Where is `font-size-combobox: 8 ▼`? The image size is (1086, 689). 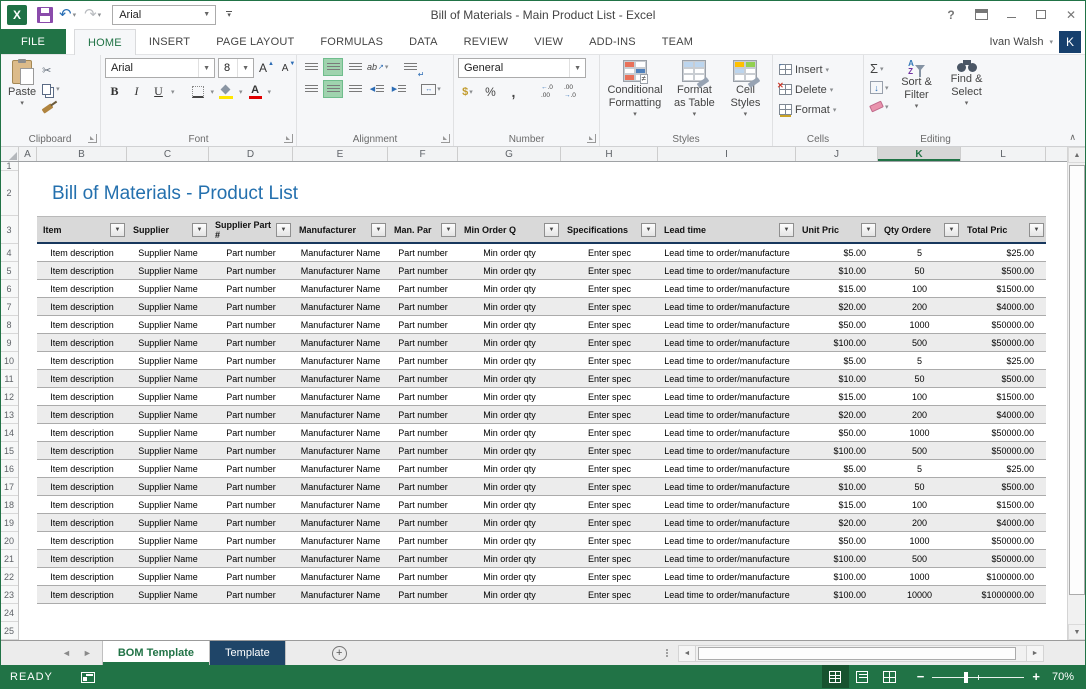 font-size-combobox: 8 ▼ is located at coordinates (236, 68).